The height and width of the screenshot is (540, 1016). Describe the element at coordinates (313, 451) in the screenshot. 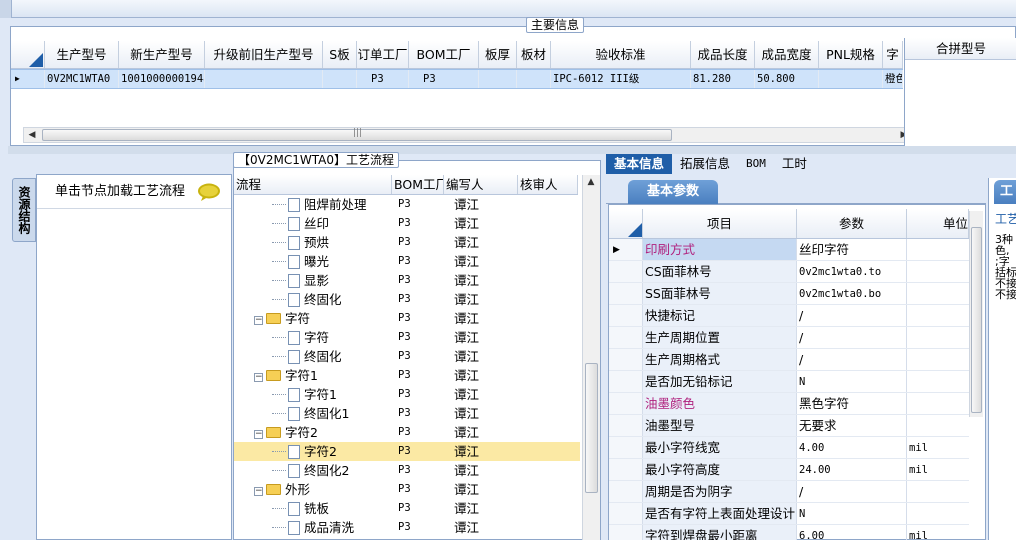

I see `tree-node: 字符2` at that location.